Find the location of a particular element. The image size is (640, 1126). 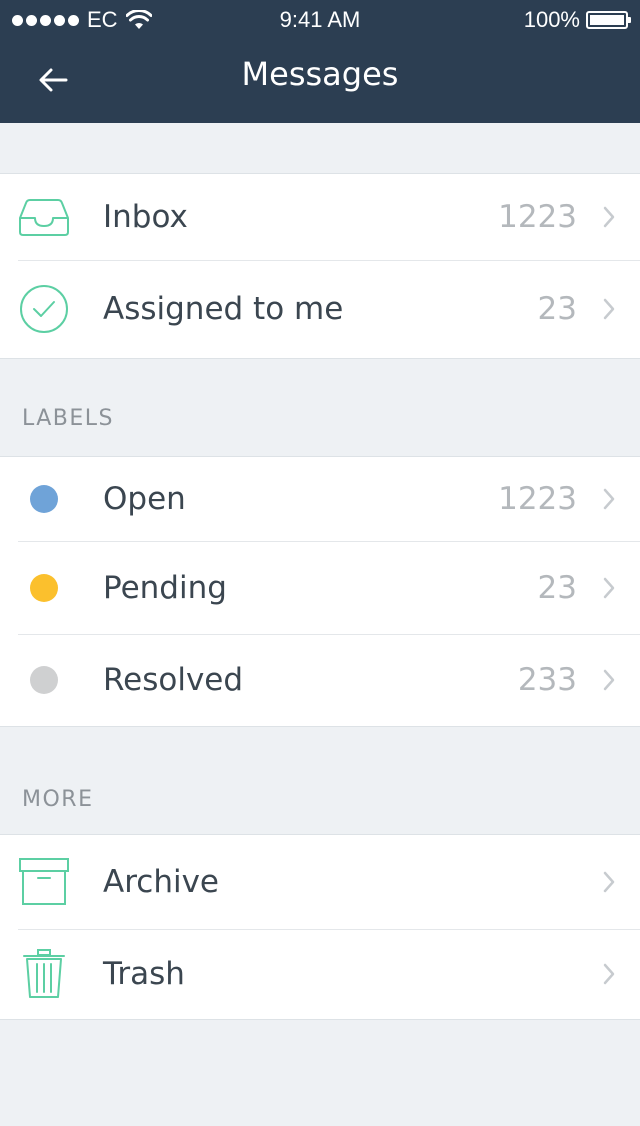

list-item-resolved: Resolved 233 is located at coordinates (320, 680).